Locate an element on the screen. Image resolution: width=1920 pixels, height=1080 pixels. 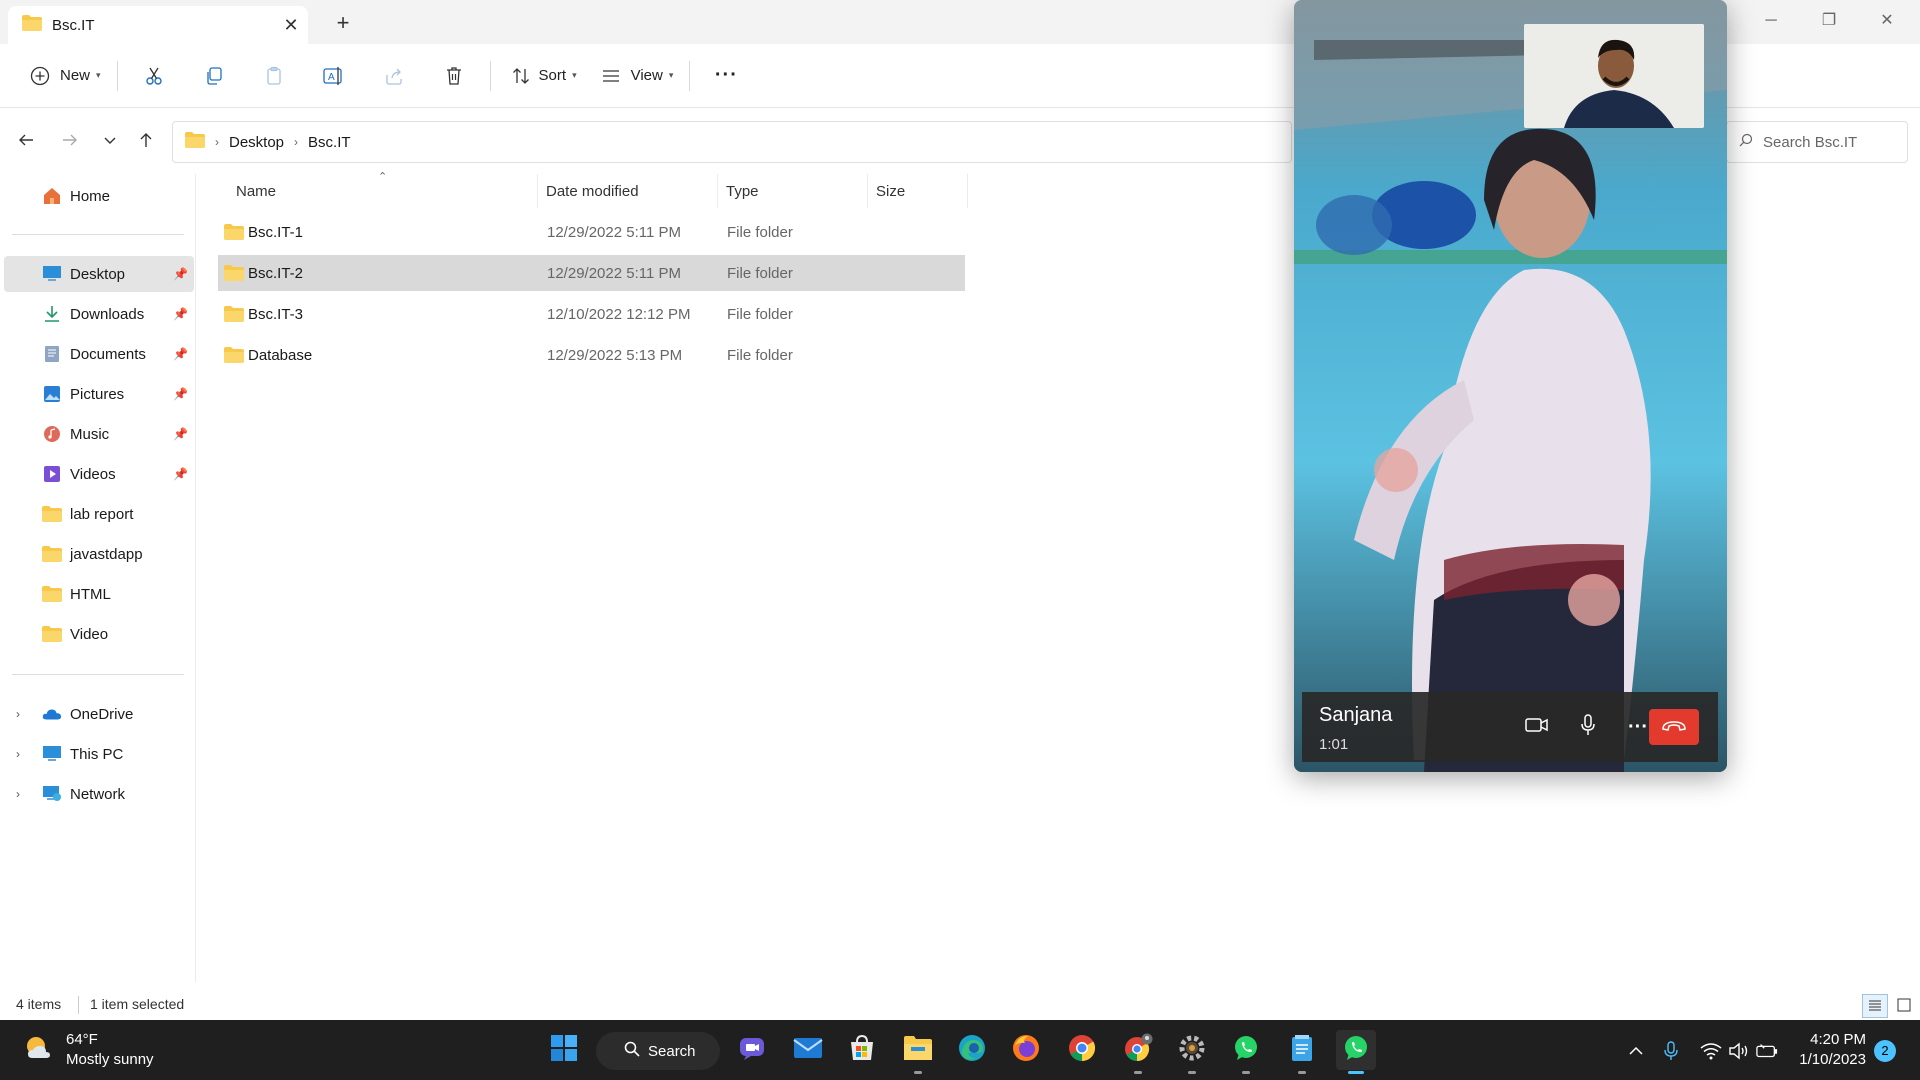
sidebar-item-documents: Documents 📌 is located at coordinates (99, 354).